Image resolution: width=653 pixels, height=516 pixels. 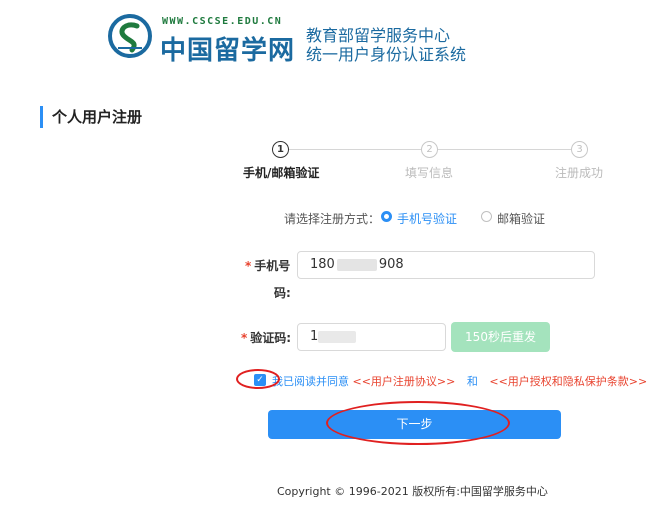 I want to click on system-name: 统一用户身份认证系统, so click(x=386, y=54).